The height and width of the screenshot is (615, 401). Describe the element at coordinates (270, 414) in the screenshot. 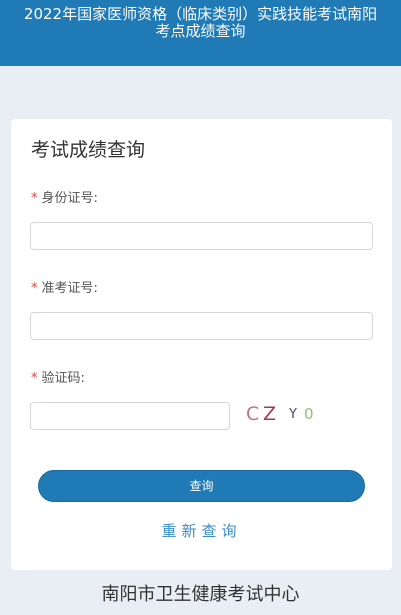

I see `captcha-char: Z` at that location.